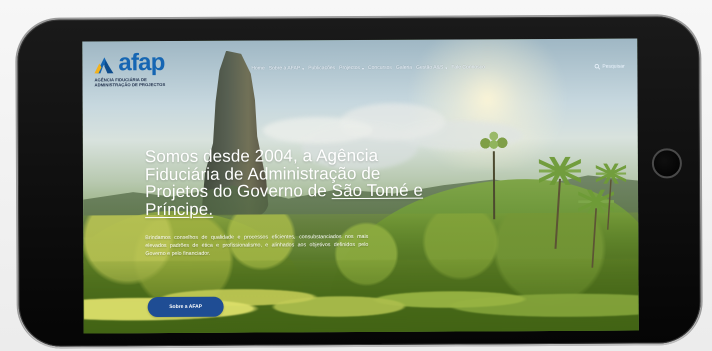 Image resolution: width=712 pixels, height=351 pixels. Describe the element at coordinates (494, 185) in the screenshot. I see `tree-trunk` at that location.